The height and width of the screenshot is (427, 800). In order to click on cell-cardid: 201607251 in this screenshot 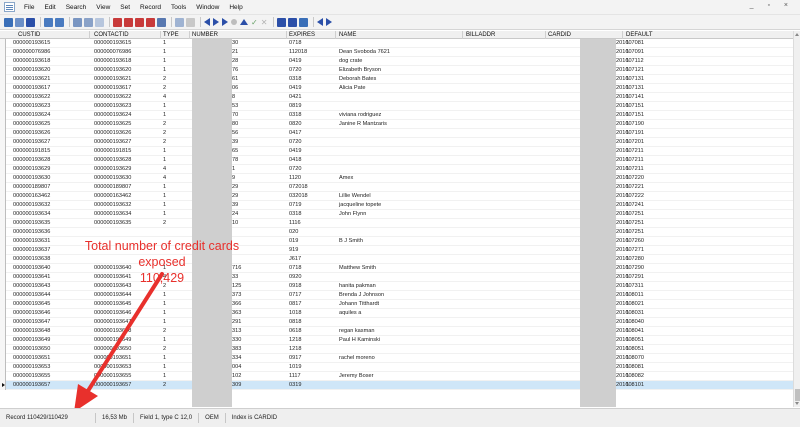, I will do `click(630, 223)`.